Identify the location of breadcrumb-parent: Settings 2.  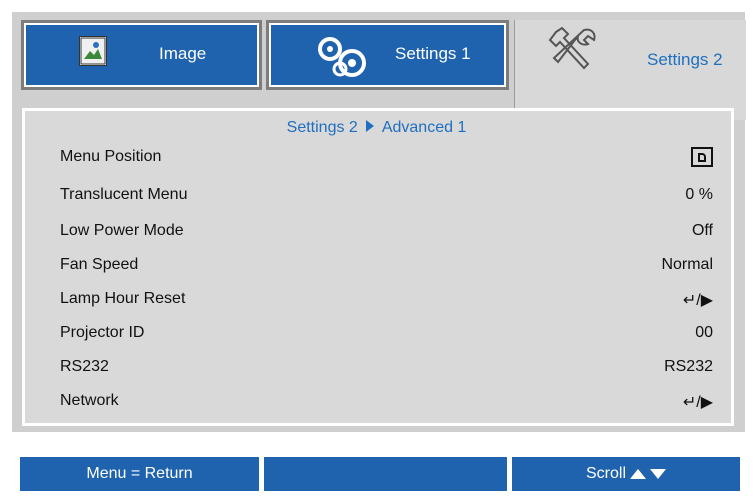
(322, 127).